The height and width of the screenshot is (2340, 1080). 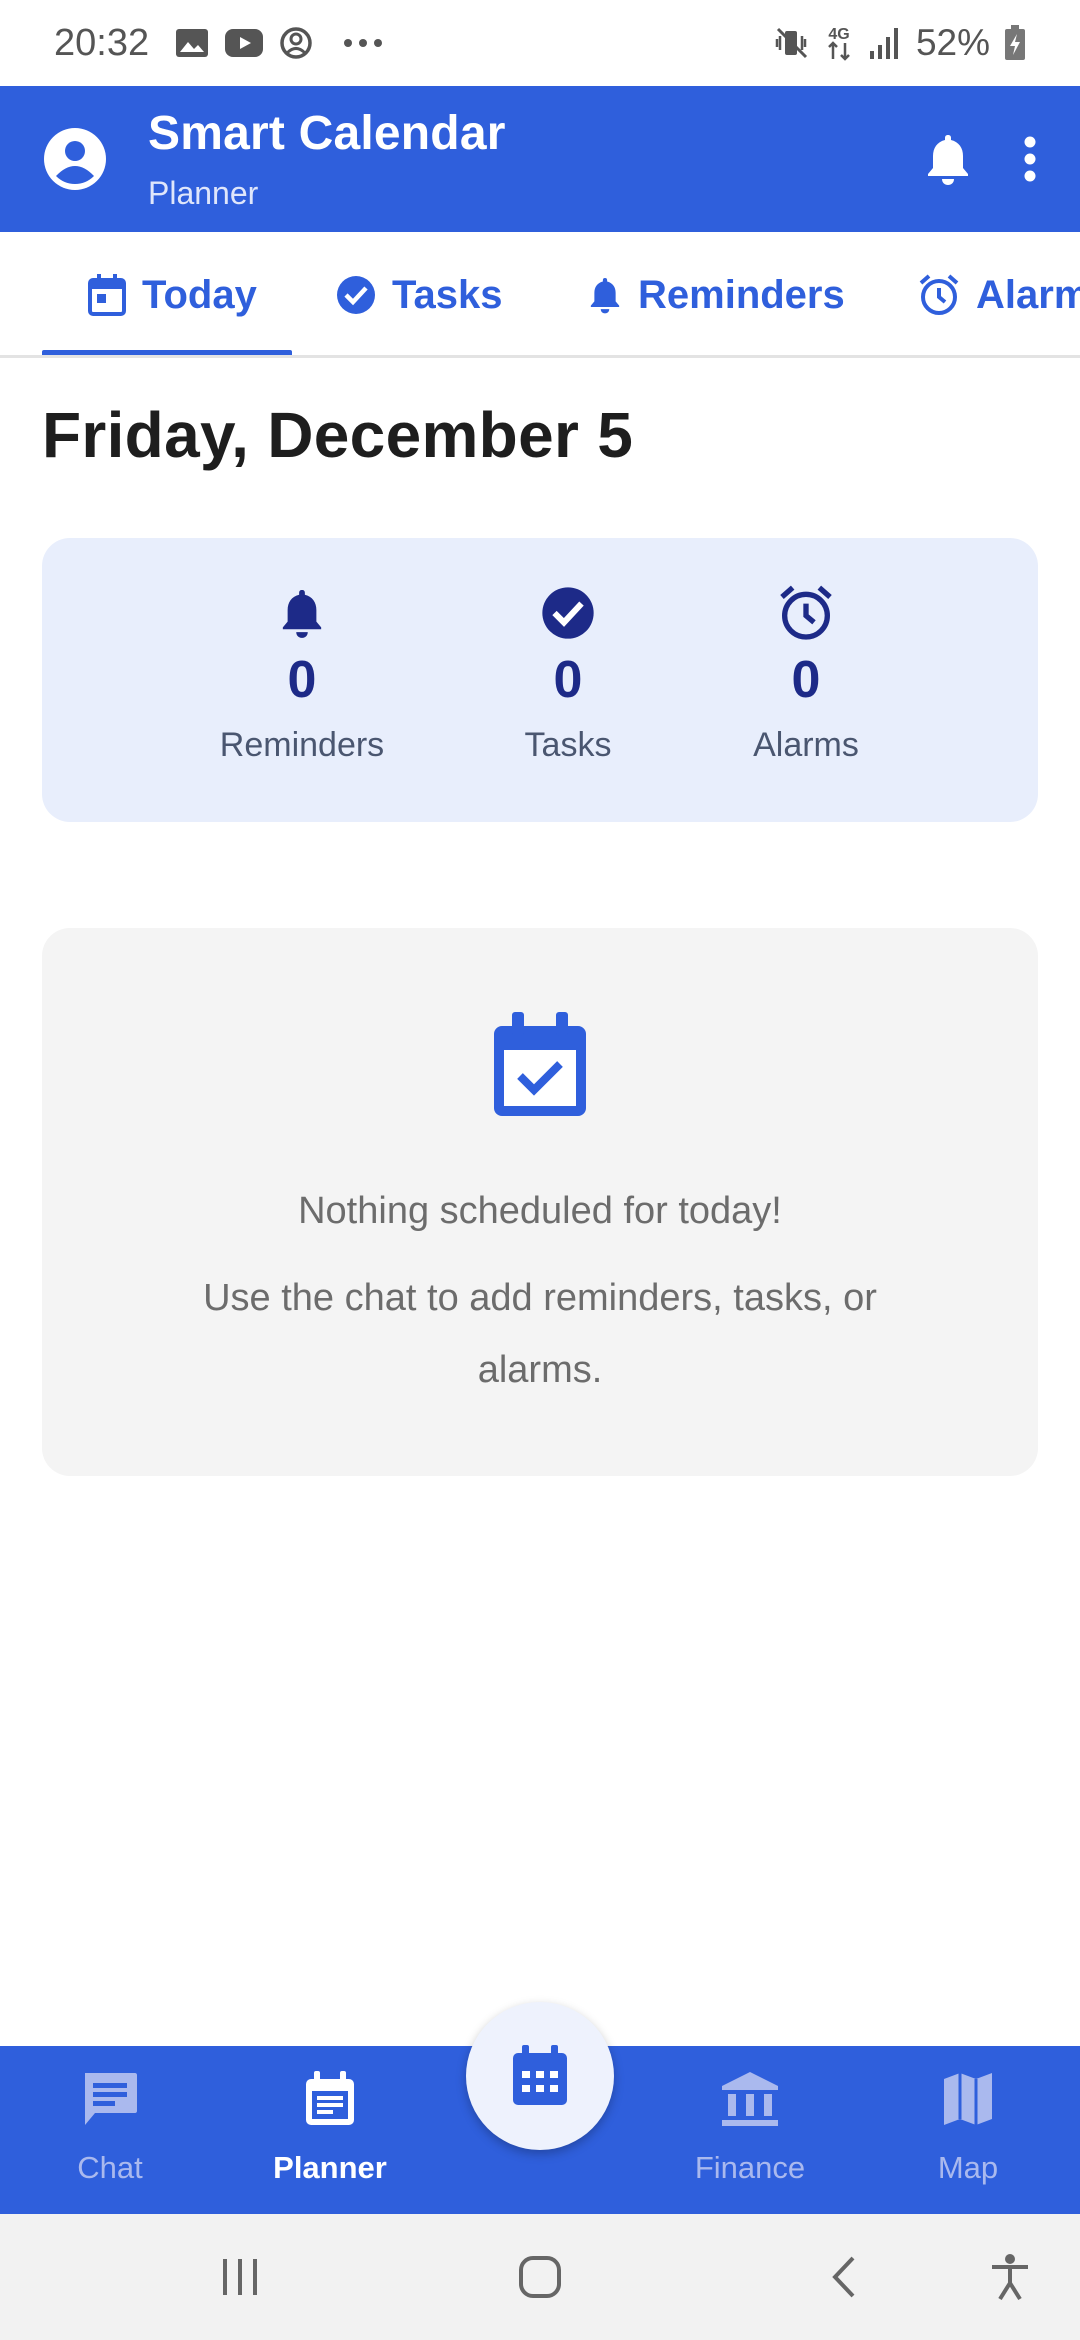 What do you see at coordinates (330, 2098) in the screenshot?
I see `planner-icon` at bounding box center [330, 2098].